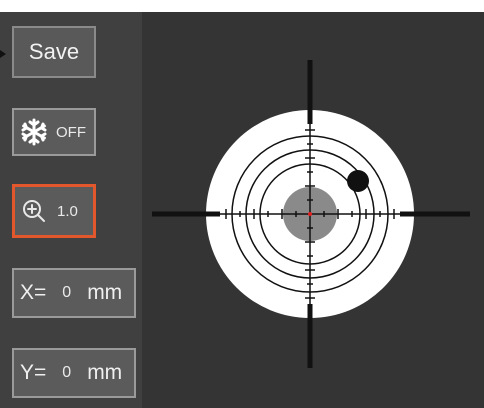 The width and height of the screenshot is (484, 408). I want to click on save-button-label: Save, so click(54, 51).